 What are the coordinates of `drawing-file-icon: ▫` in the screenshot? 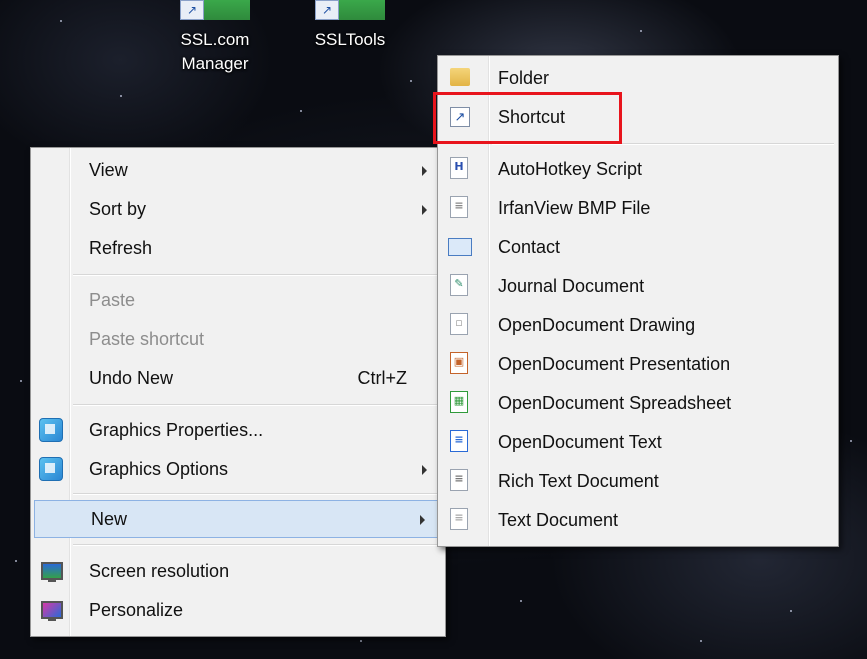 It's located at (459, 324).